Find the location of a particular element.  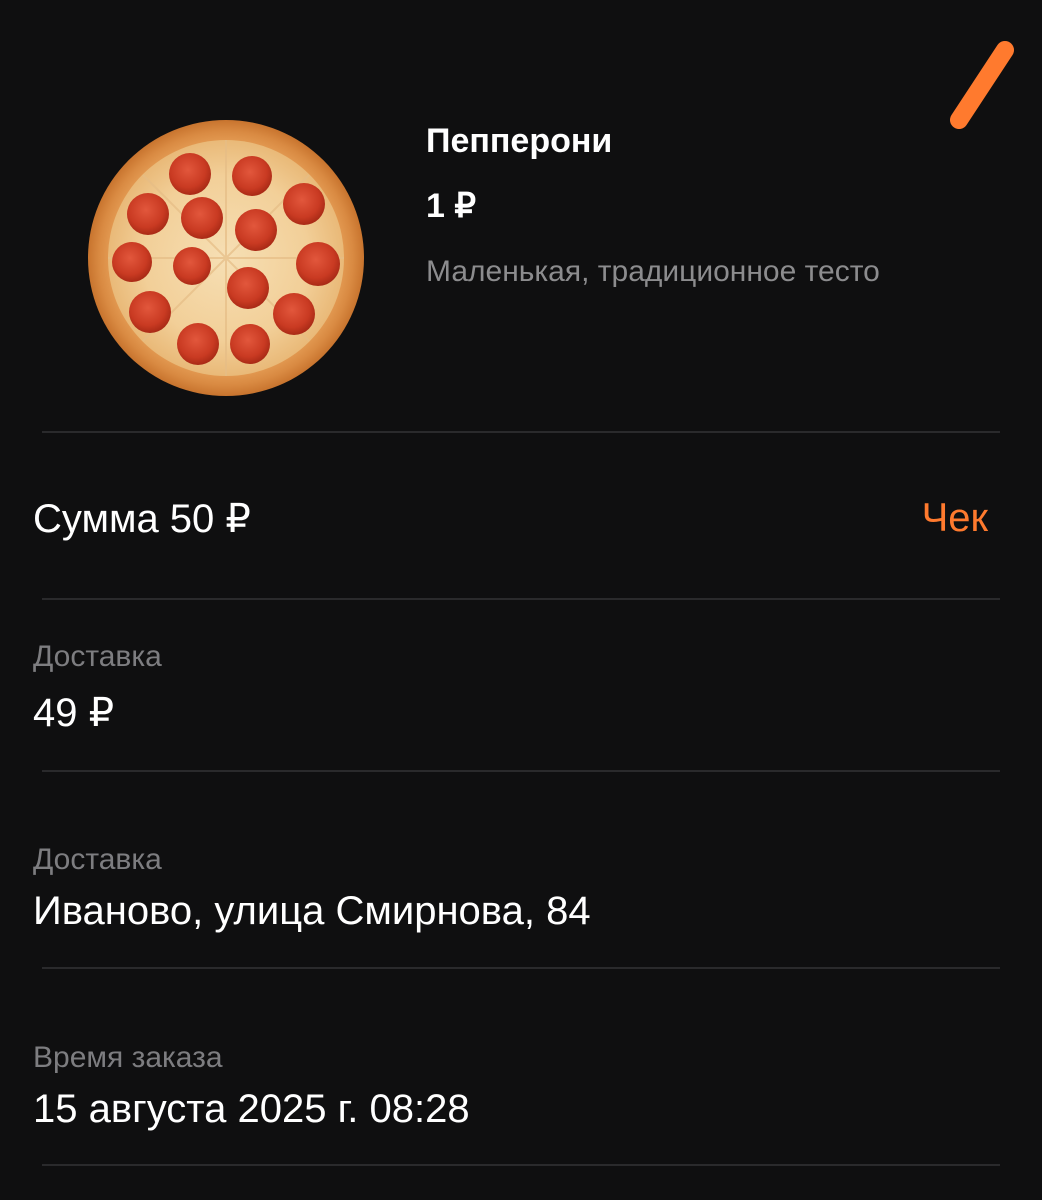

order-sum: Сумма 50 ₽ is located at coordinates (142, 519).